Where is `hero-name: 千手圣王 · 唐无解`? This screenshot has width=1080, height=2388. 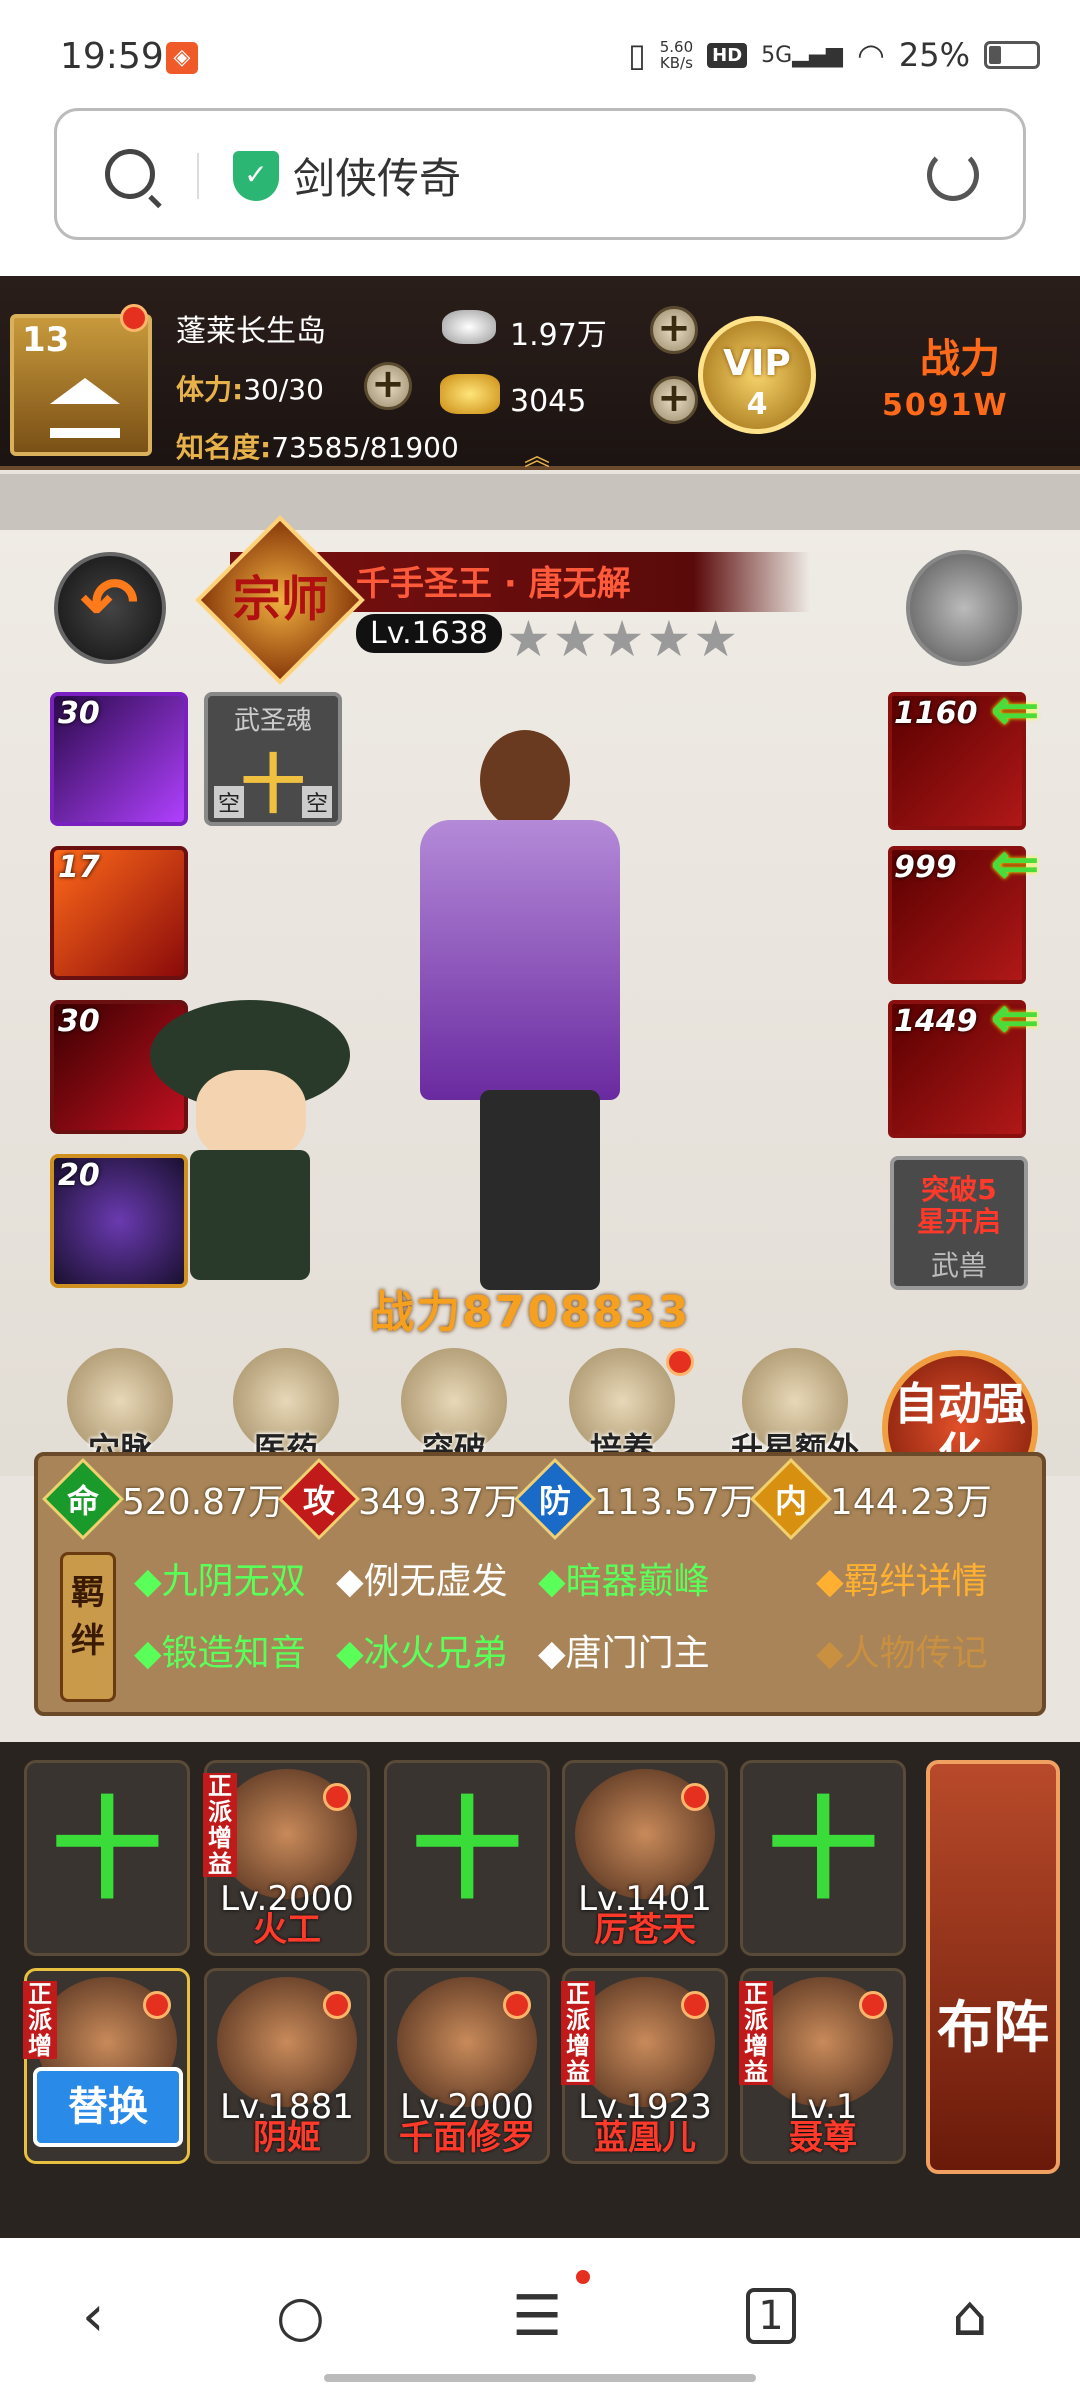
hero-name: 千手圣王 · 唐无解 is located at coordinates (493, 584).